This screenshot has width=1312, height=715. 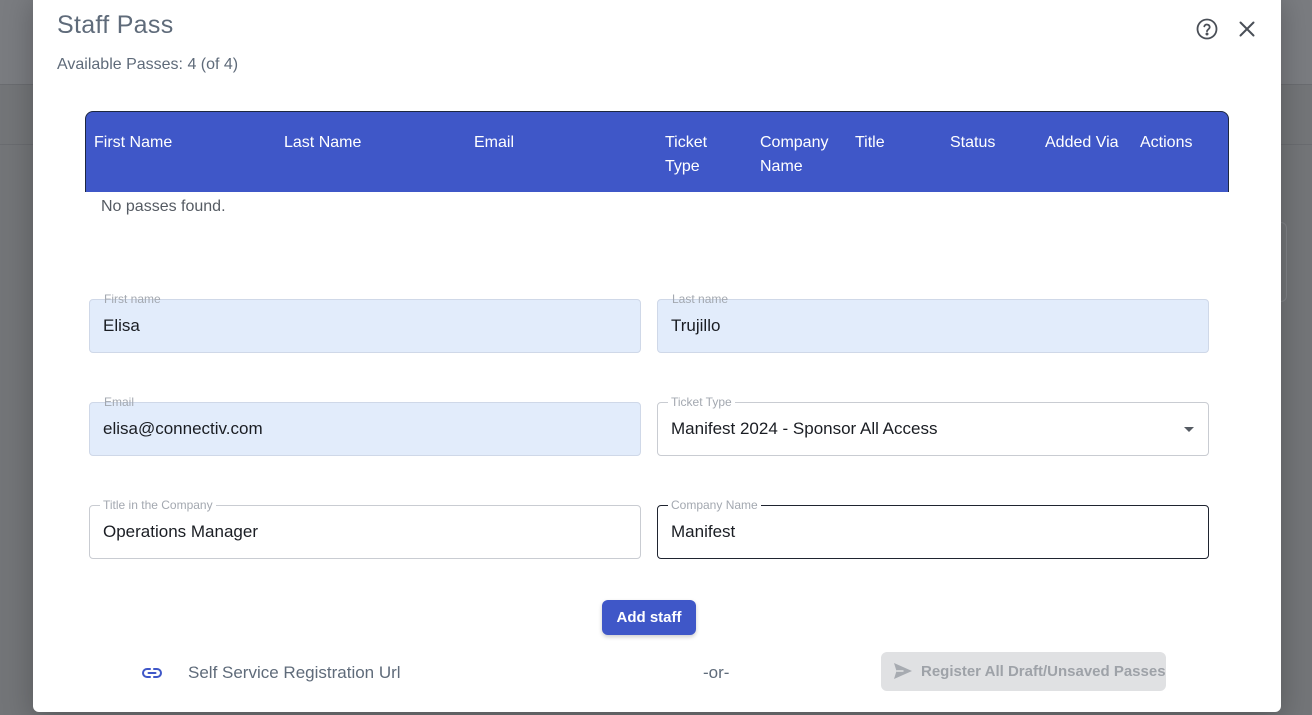 What do you see at coordinates (686, 155) in the screenshot?
I see `column-header-ticket-type: Ticket Type` at bounding box center [686, 155].